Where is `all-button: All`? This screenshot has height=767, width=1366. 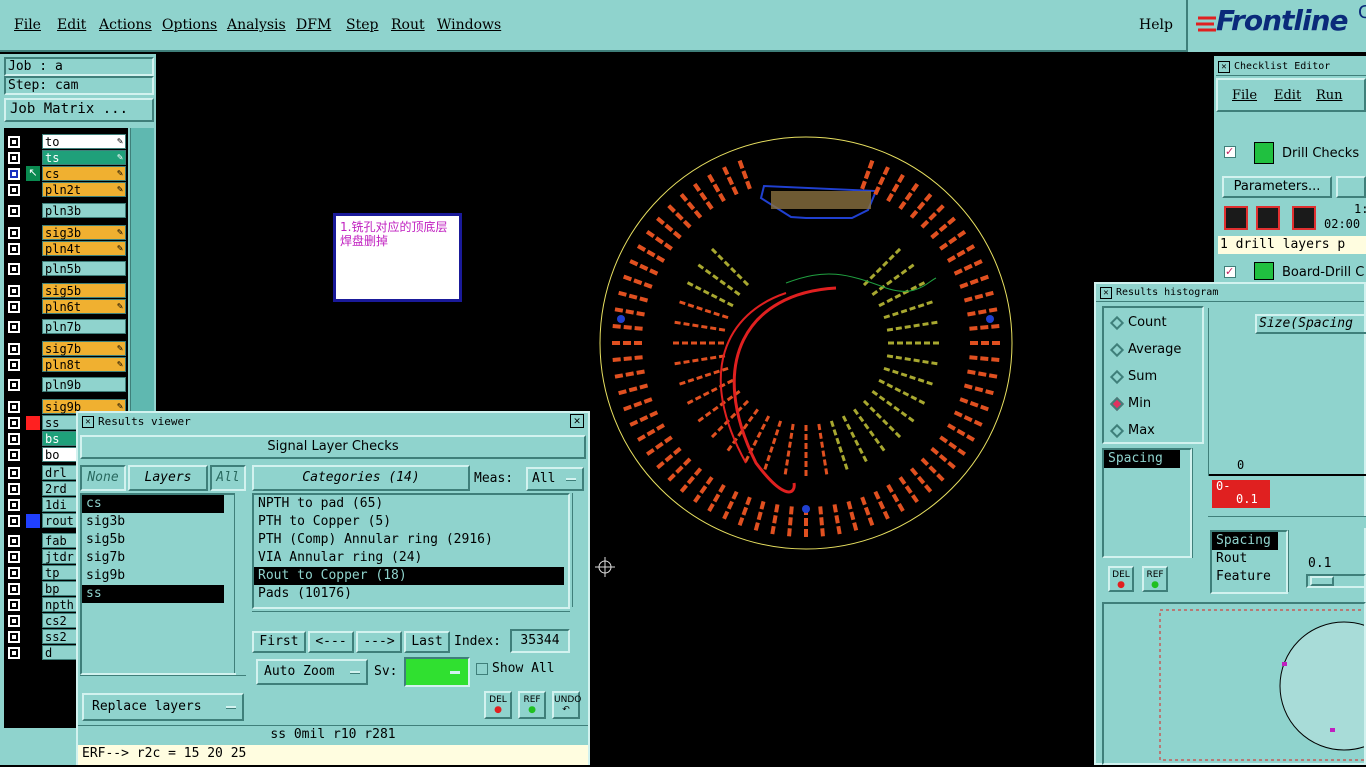 all-button: All is located at coordinates (228, 478).